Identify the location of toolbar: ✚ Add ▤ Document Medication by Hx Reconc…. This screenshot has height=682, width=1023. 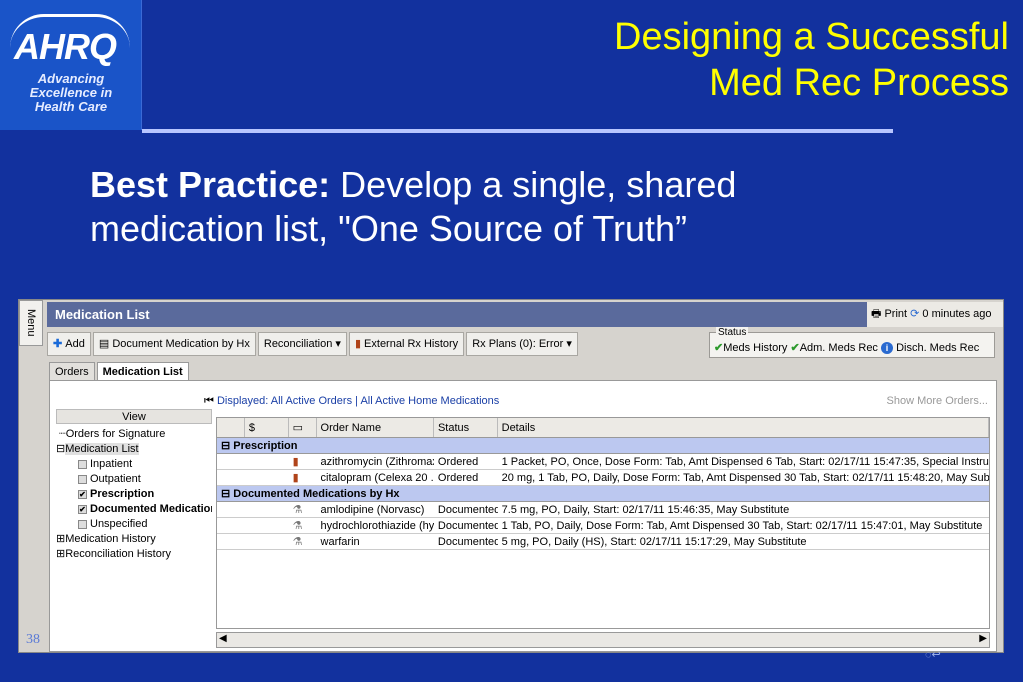
(313, 344).